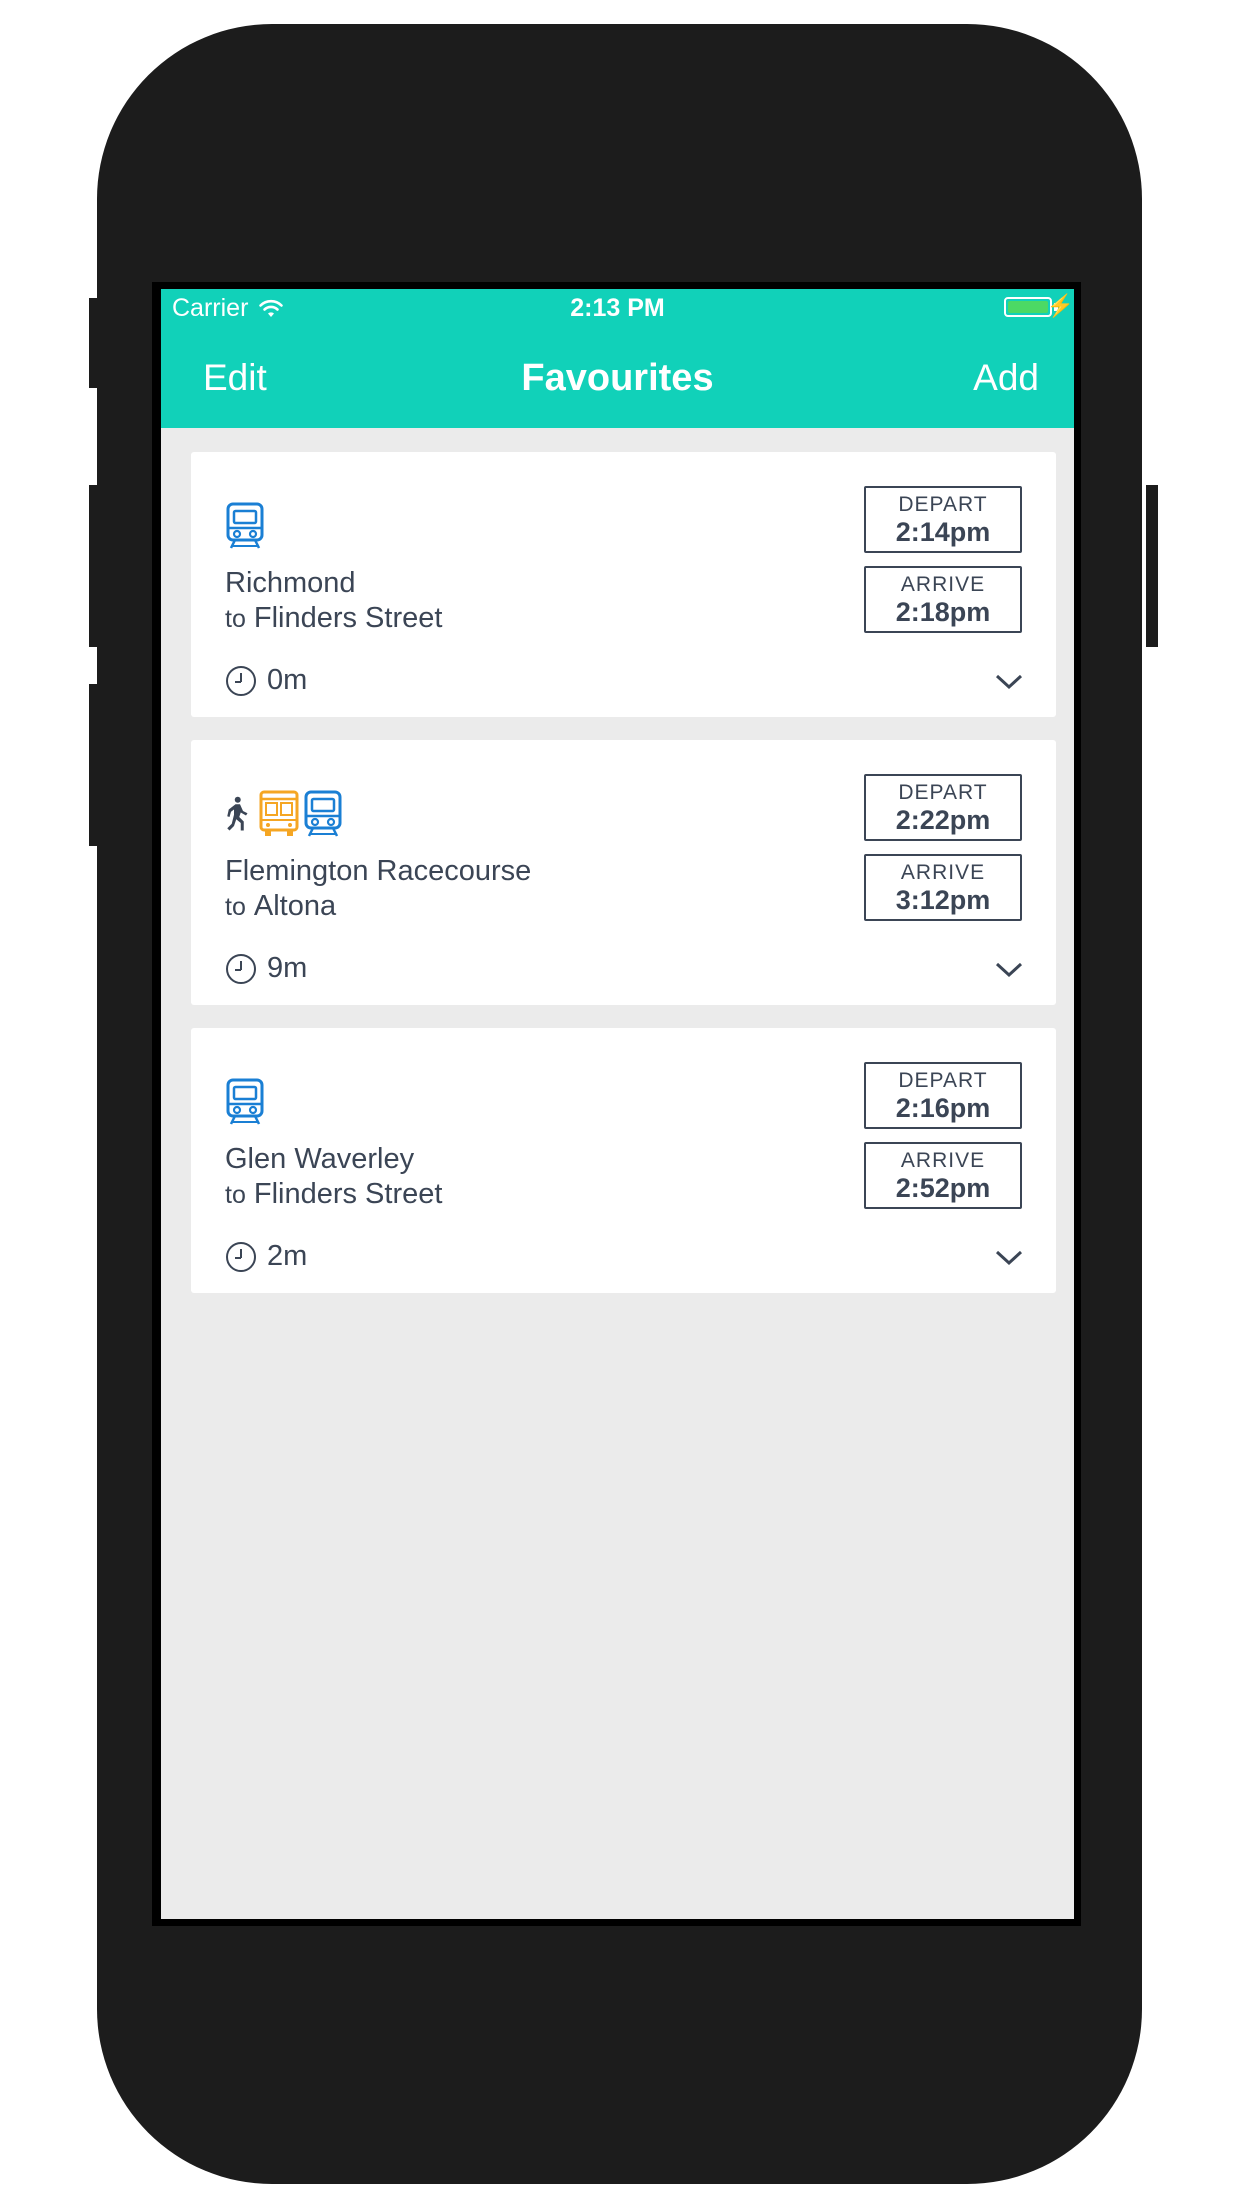  What do you see at coordinates (1006, 378) in the screenshot?
I see `add-button: Add` at bounding box center [1006, 378].